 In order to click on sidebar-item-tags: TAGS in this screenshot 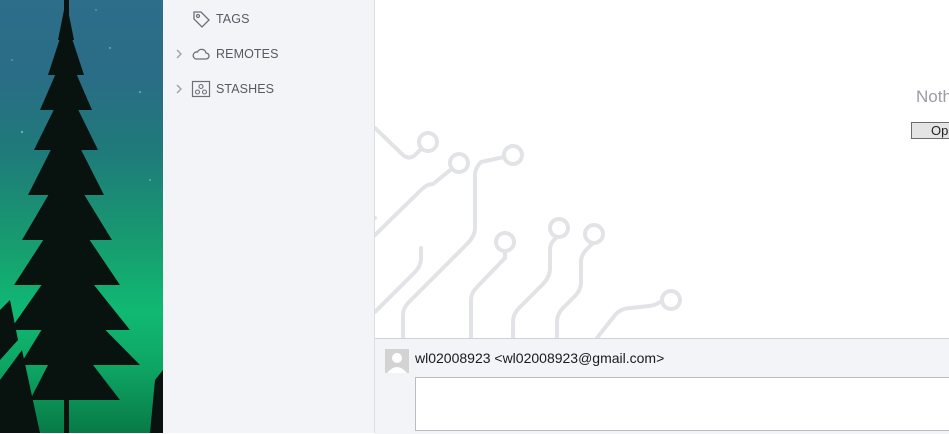, I will do `click(268, 19)`.